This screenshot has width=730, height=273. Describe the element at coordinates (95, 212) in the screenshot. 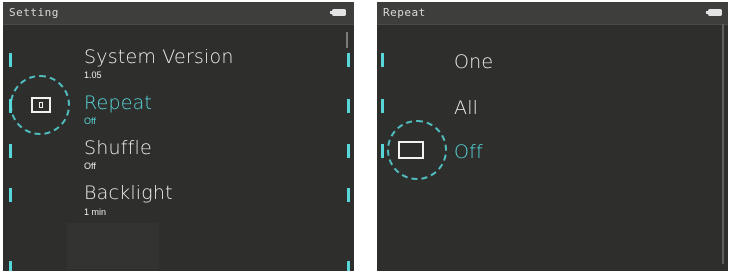

I see `menu-value-backlight: 1 min` at that location.